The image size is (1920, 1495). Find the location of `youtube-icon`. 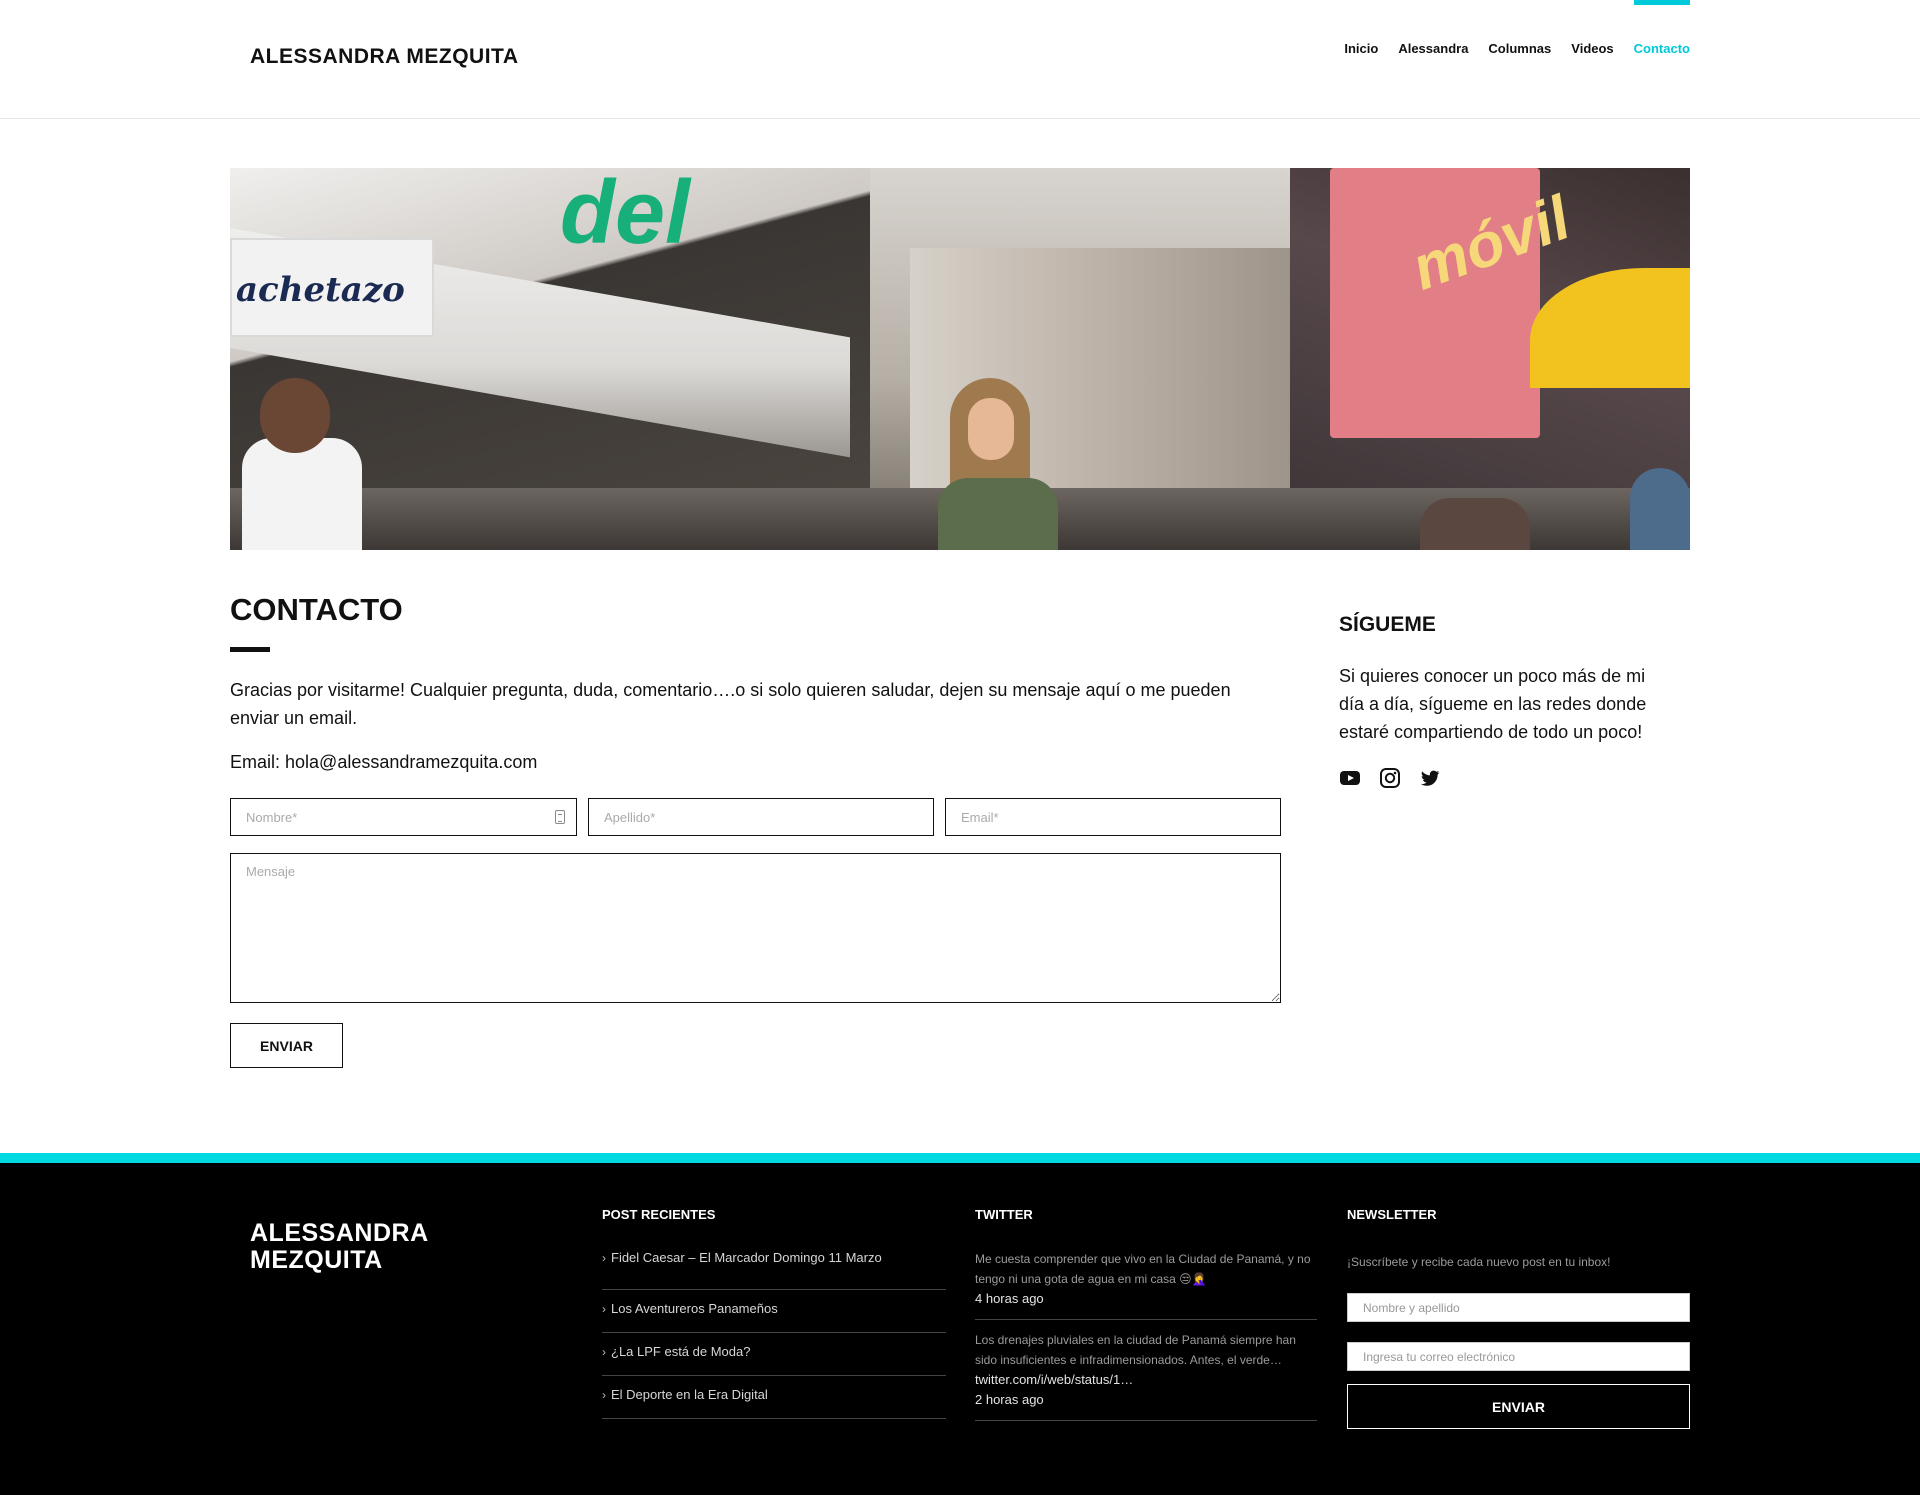

youtube-icon is located at coordinates (1350, 778).